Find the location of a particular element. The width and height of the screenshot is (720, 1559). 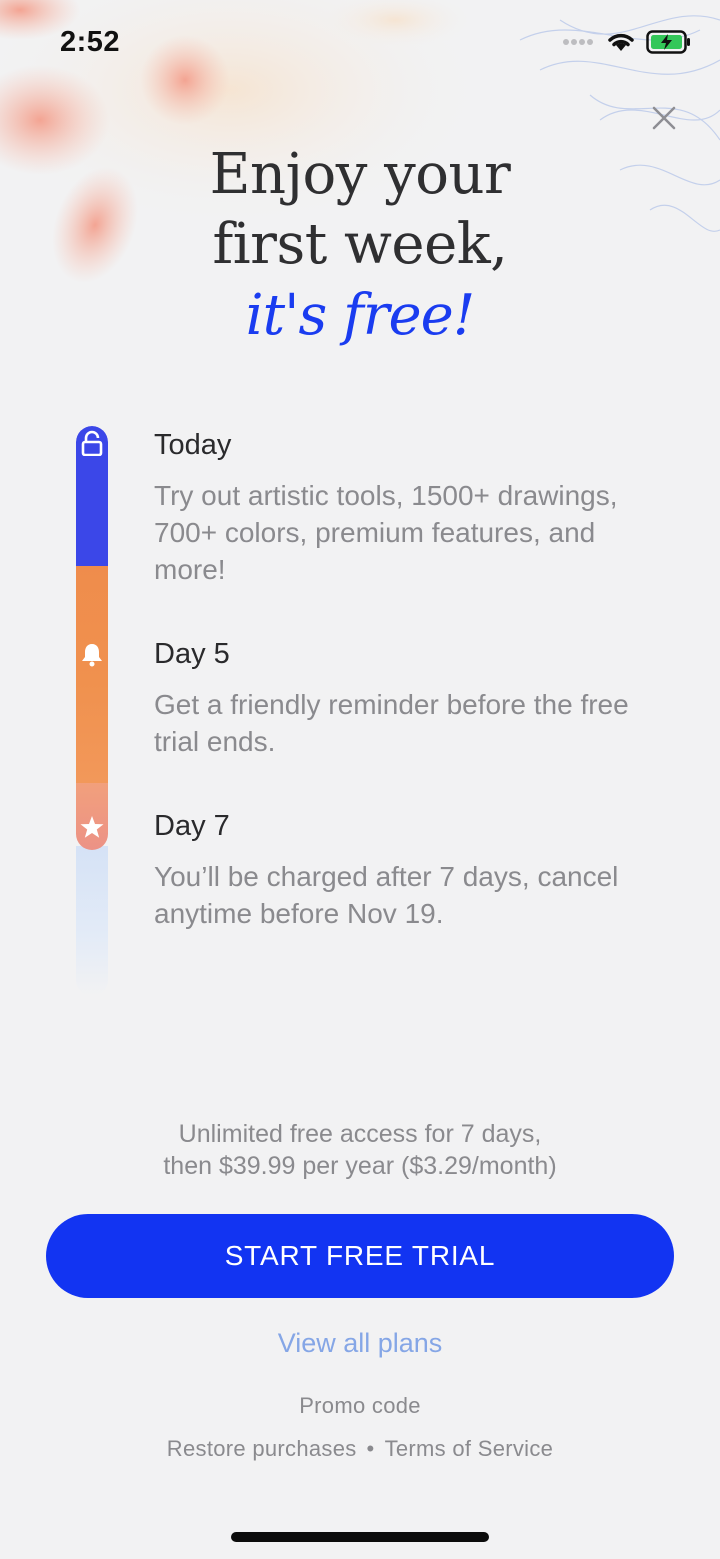

timeline-segment-after is located at coordinates (92, 921).